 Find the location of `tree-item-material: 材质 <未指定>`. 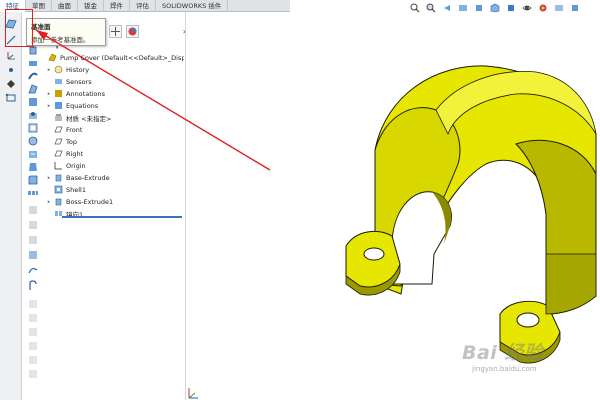

tree-item-material: 材质 <未指定> is located at coordinates (115, 117).